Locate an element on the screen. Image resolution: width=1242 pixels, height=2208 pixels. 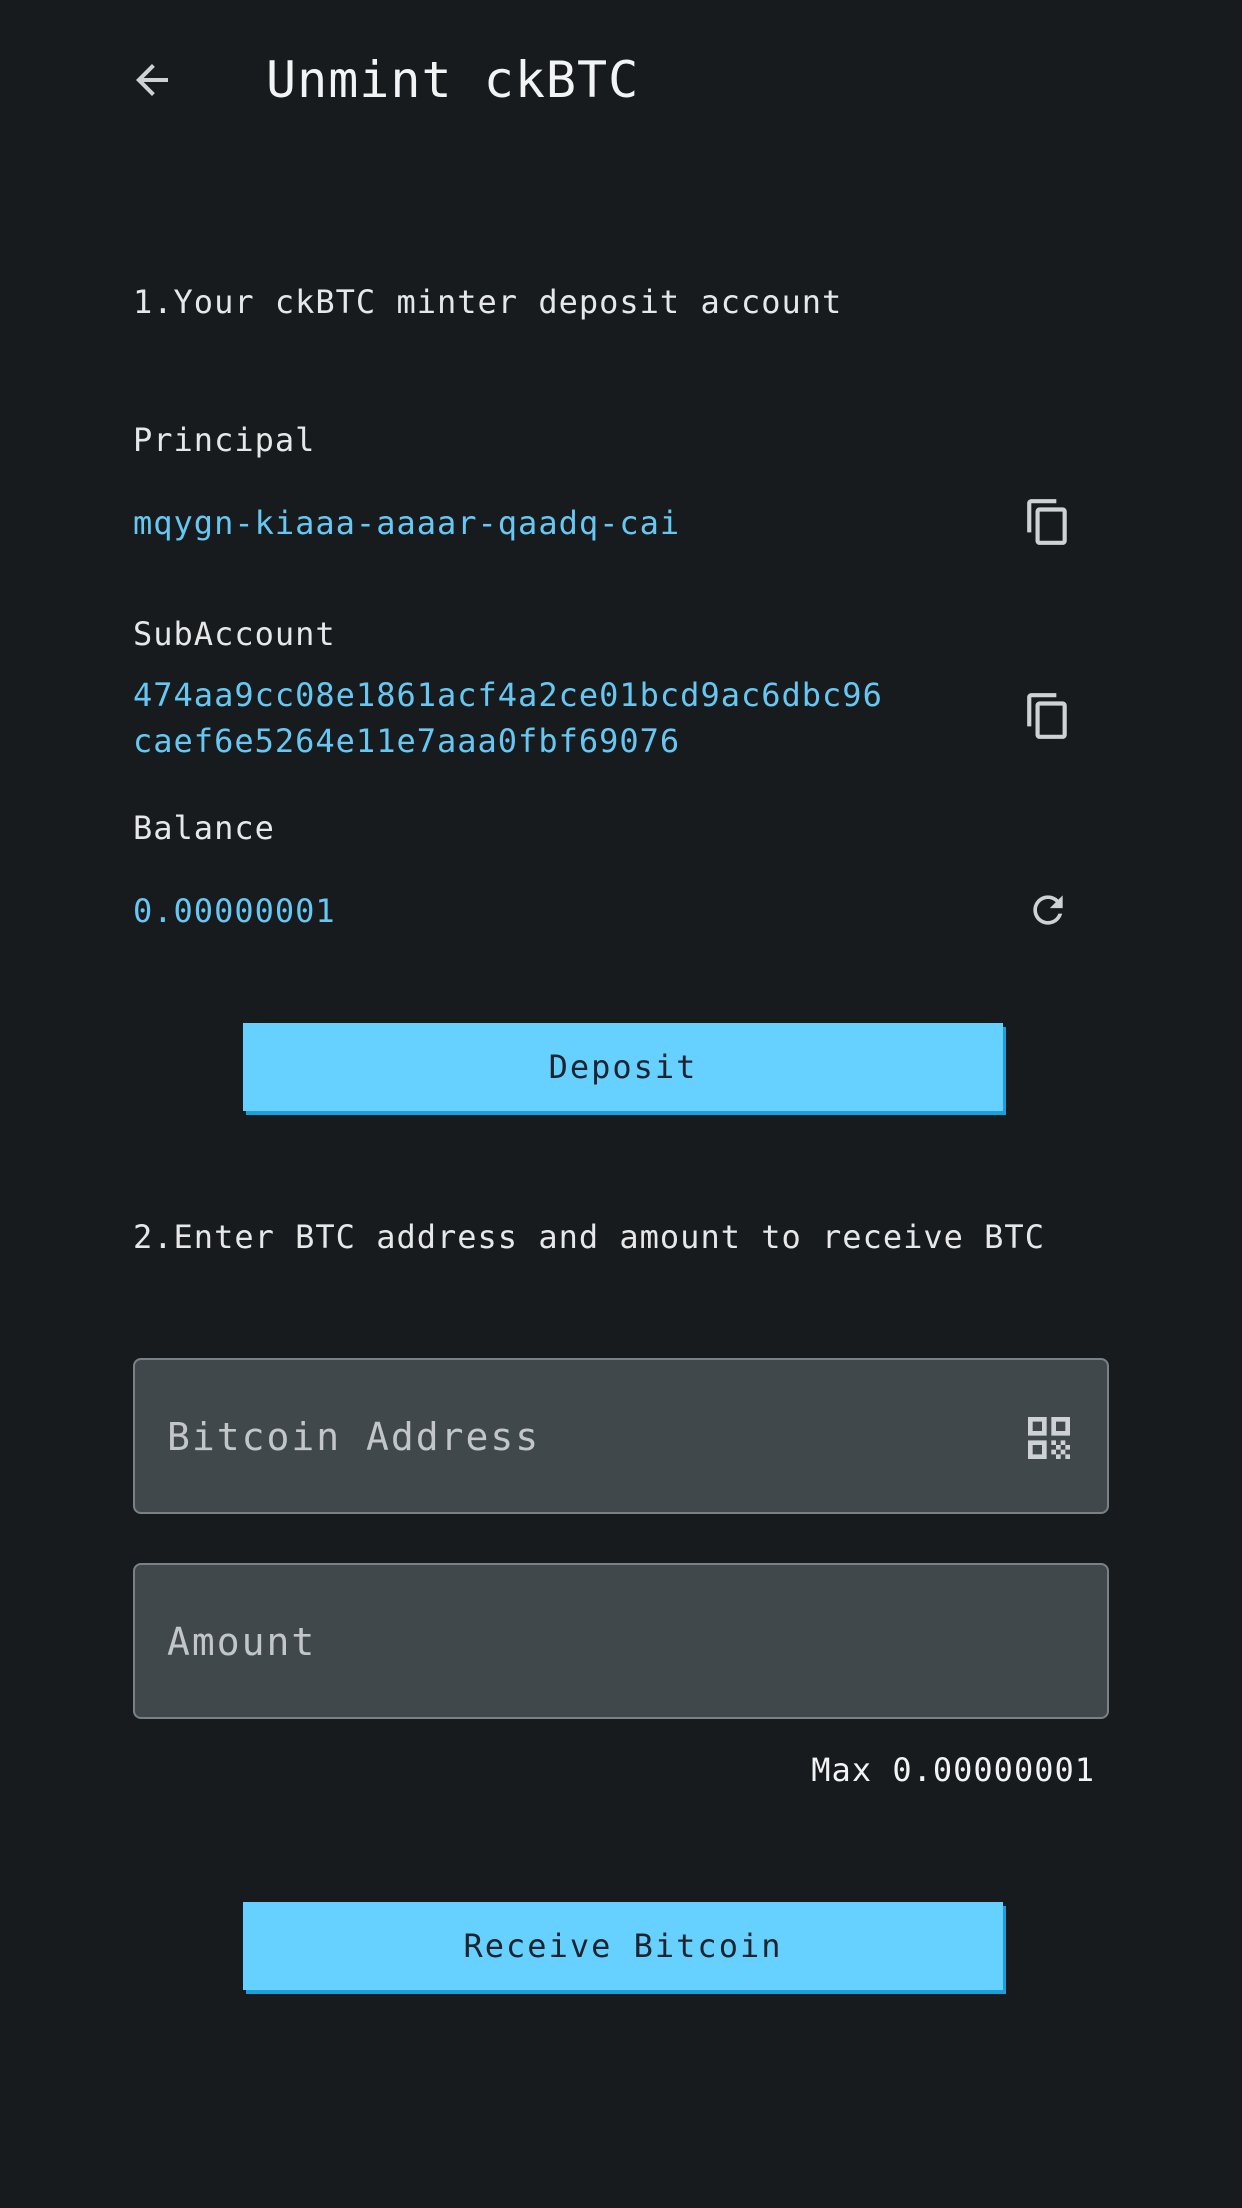
scan-qr-button is located at coordinates (1049, 1438).